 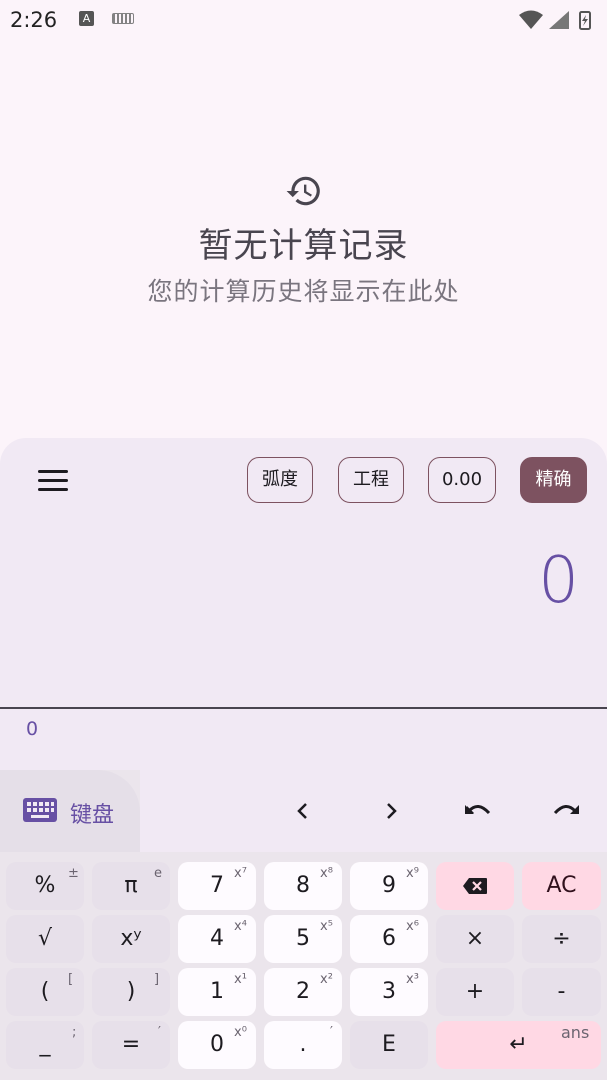 I want to click on keyboard-tab-label: 键盘, so click(x=92, y=813).